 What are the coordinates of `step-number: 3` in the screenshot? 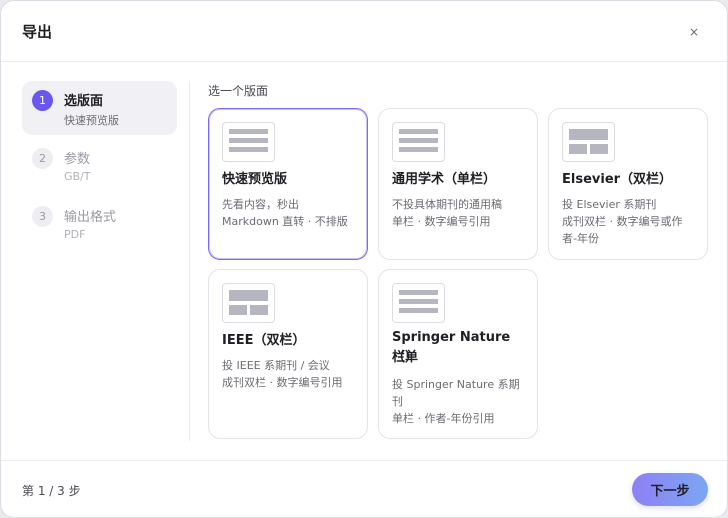 It's located at (42, 216).